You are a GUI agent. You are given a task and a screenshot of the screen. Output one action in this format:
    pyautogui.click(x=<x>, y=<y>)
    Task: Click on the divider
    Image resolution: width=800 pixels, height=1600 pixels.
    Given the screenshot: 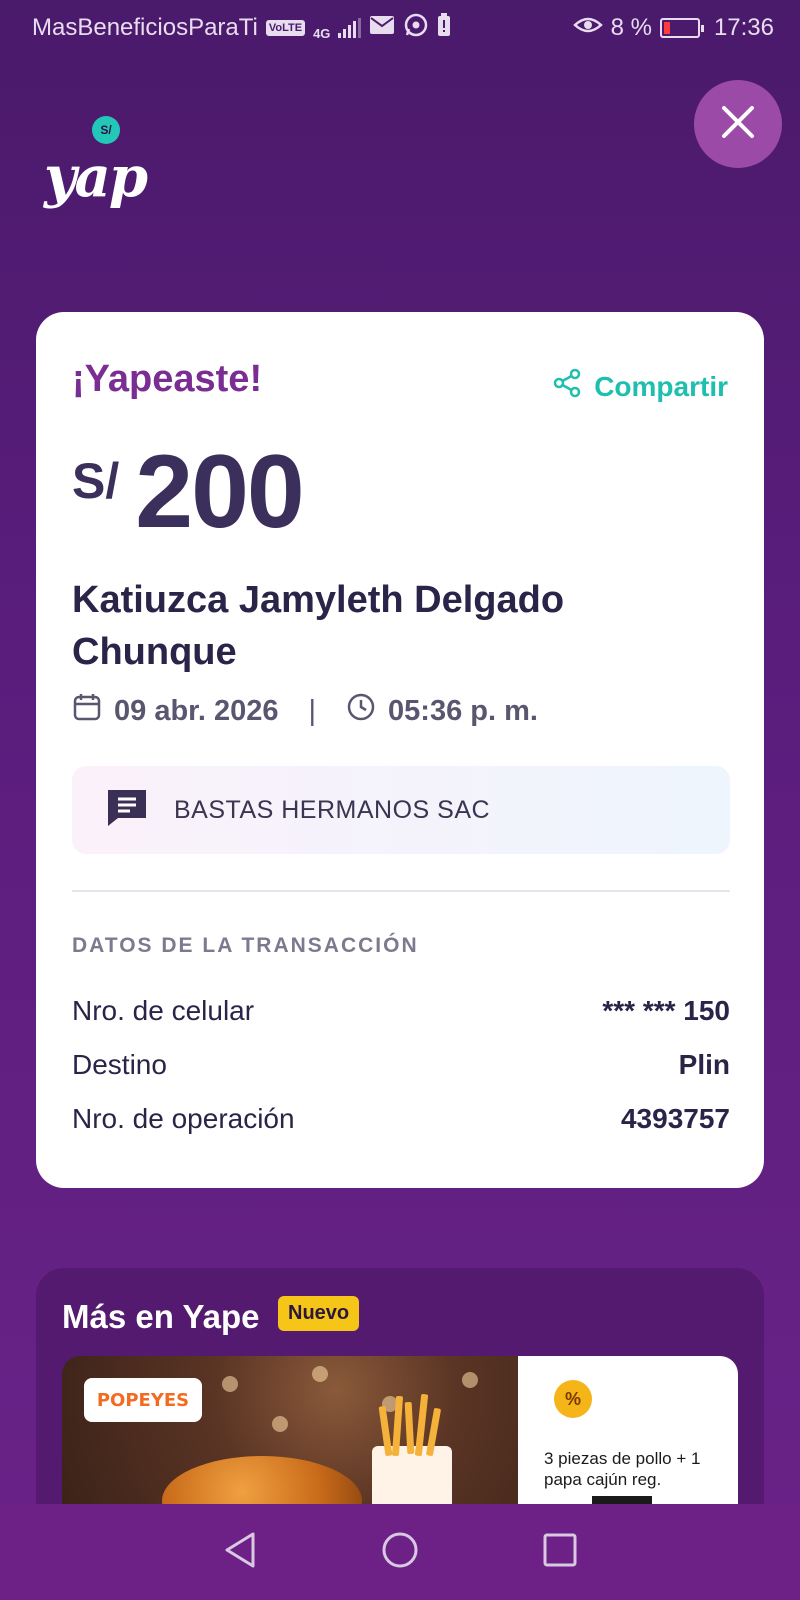 What is the action you would take?
    pyautogui.click(x=401, y=891)
    